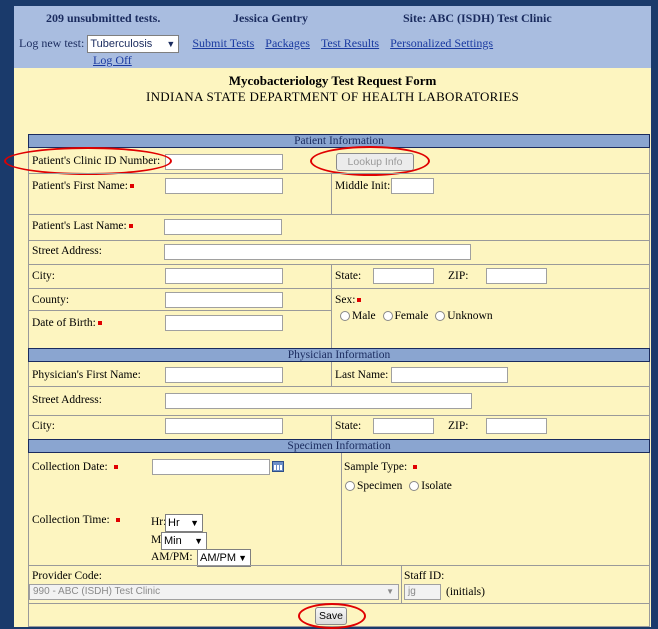 The image size is (658, 629). I want to click on submit-tests-link: Submit Tests, so click(223, 43).